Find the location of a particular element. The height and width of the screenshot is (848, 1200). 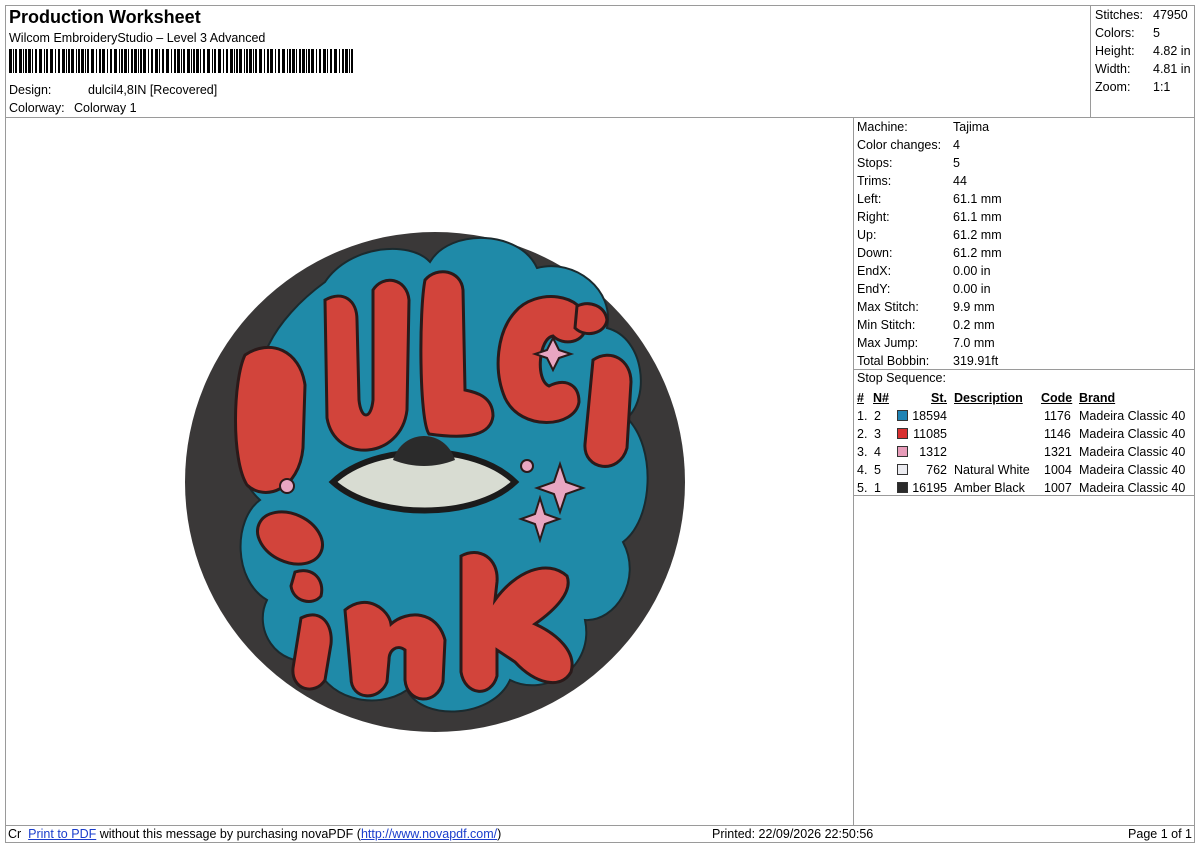

property-row: EndX: 0.00 in is located at coordinates (924, 271).